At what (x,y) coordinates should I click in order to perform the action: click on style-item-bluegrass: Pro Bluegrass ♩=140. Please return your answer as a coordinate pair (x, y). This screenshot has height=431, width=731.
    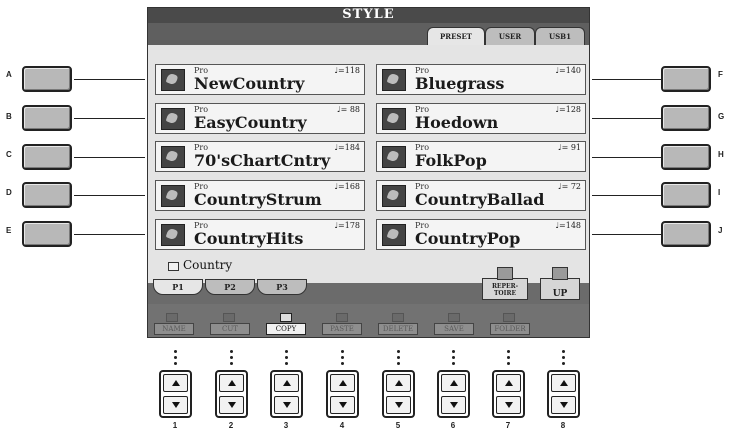
    Looking at the image, I should click on (481, 79).